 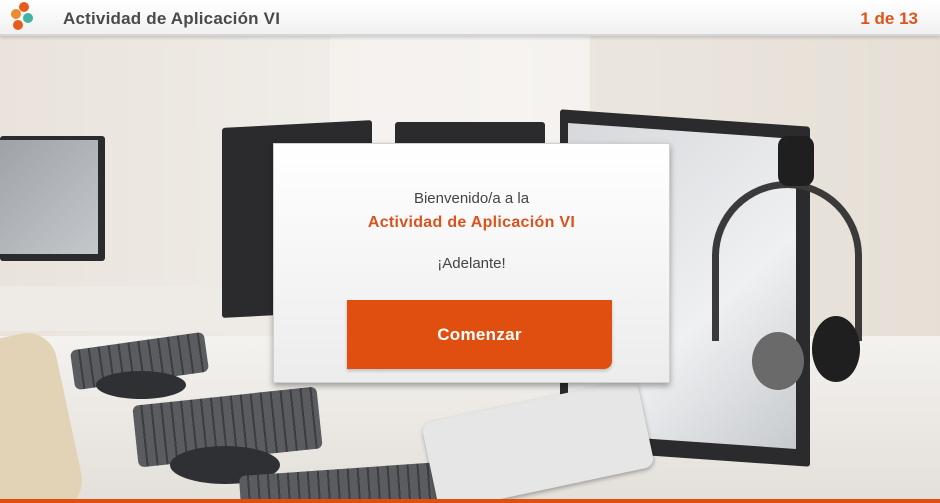 I want to click on activity-name: Actividad de Aplicación VI, so click(x=471, y=222).